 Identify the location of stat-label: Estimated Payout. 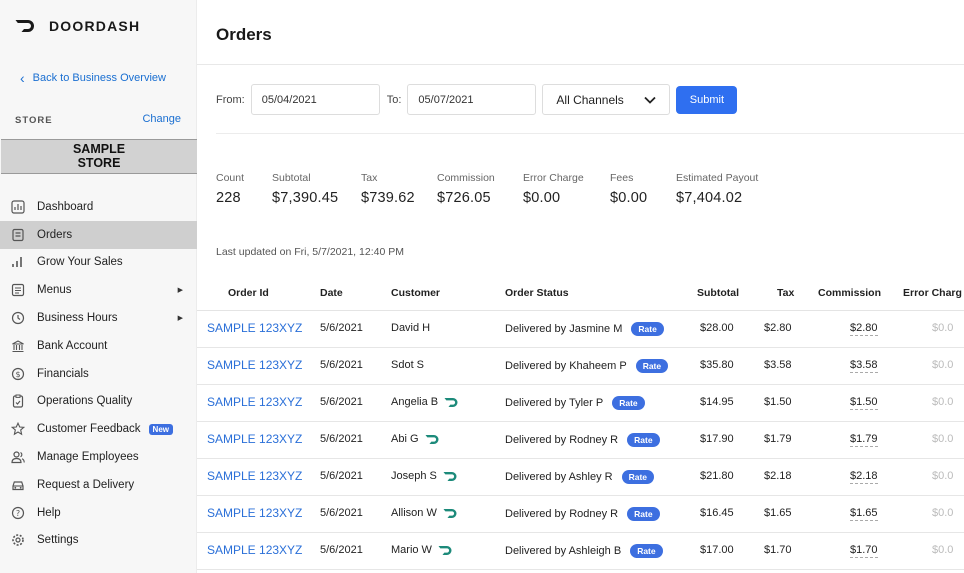
(717, 178).